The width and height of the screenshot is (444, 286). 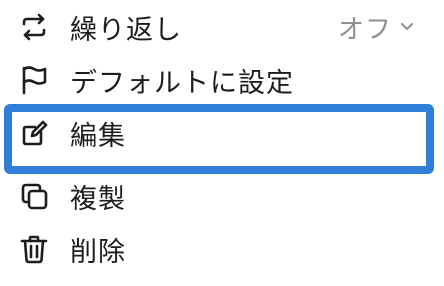 What do you see at coordinates (34, 196) in the screenshot?
I see `duplicate-icon` at bounding box center [34, 196].